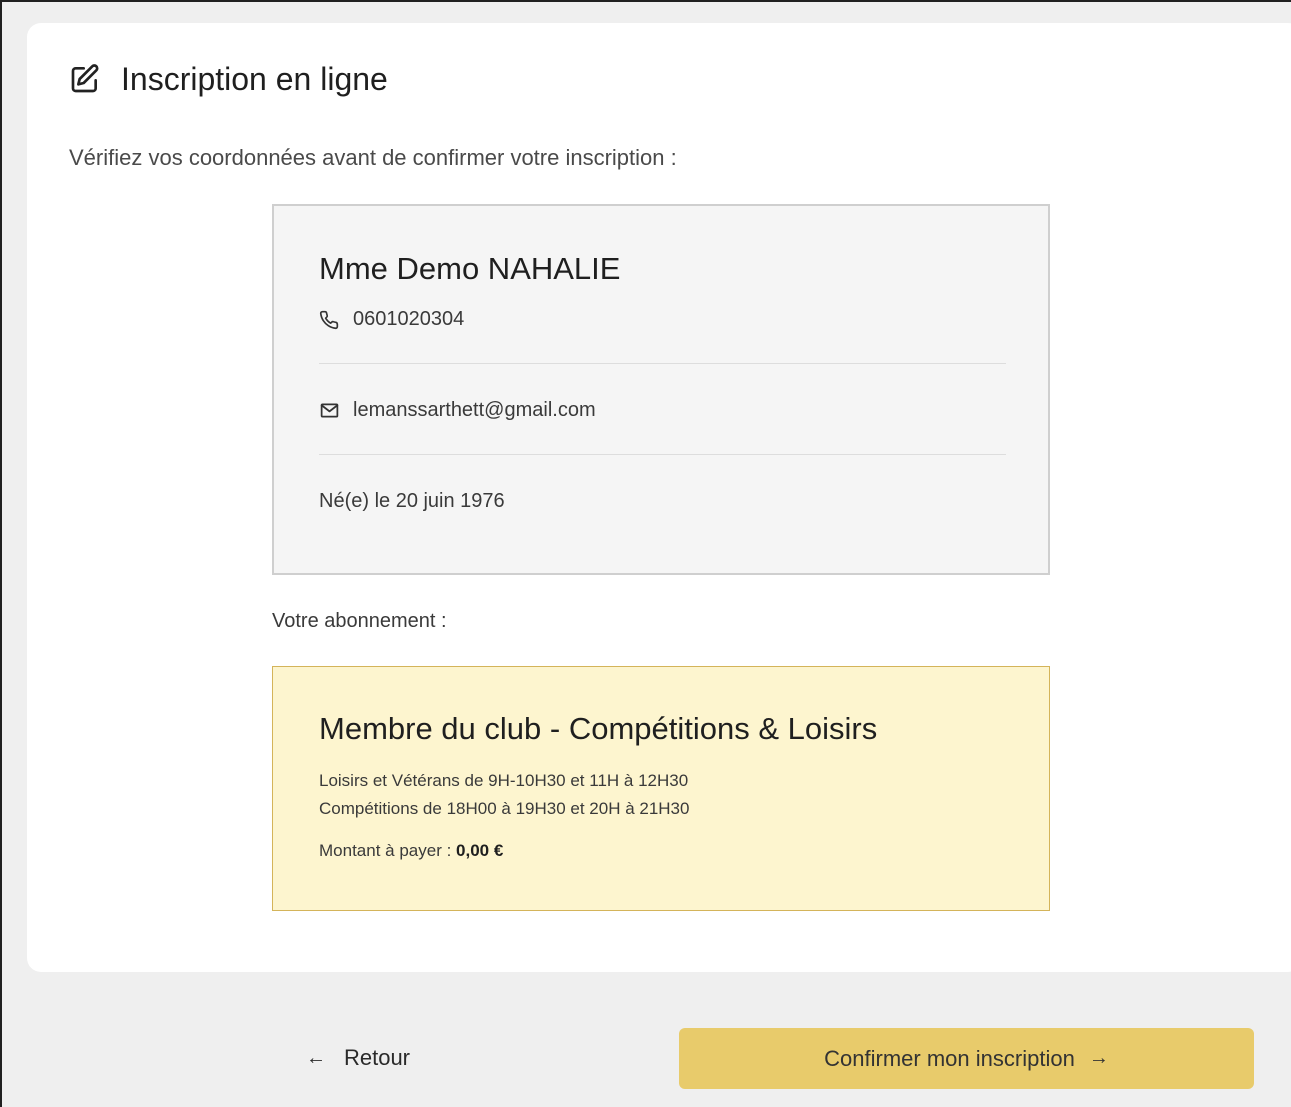  What do you see at coordinates (409, 319) in the screenshot?
I see `phone-number: 0601020304` at bounding box center [409, 319].